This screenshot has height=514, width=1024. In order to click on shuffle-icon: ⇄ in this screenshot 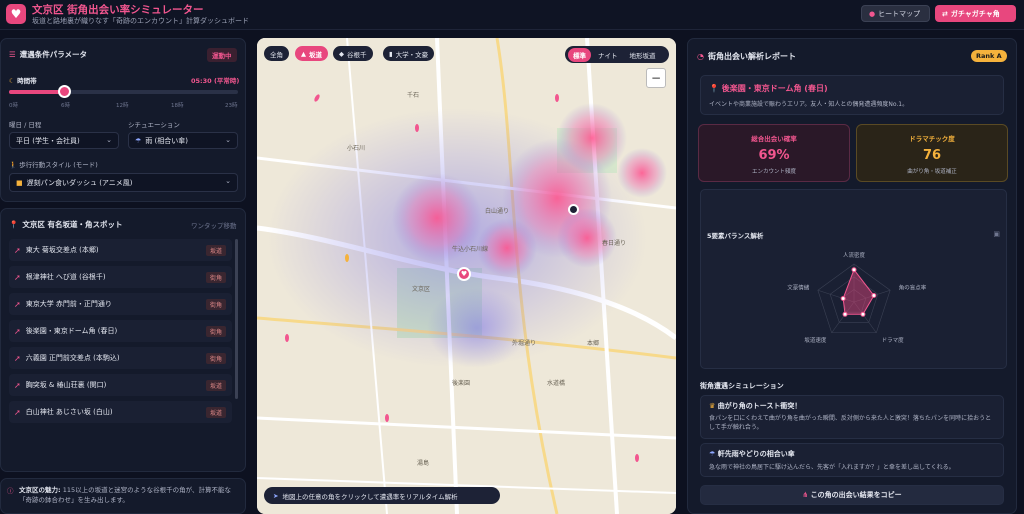, I will do `click(945, 13)`.